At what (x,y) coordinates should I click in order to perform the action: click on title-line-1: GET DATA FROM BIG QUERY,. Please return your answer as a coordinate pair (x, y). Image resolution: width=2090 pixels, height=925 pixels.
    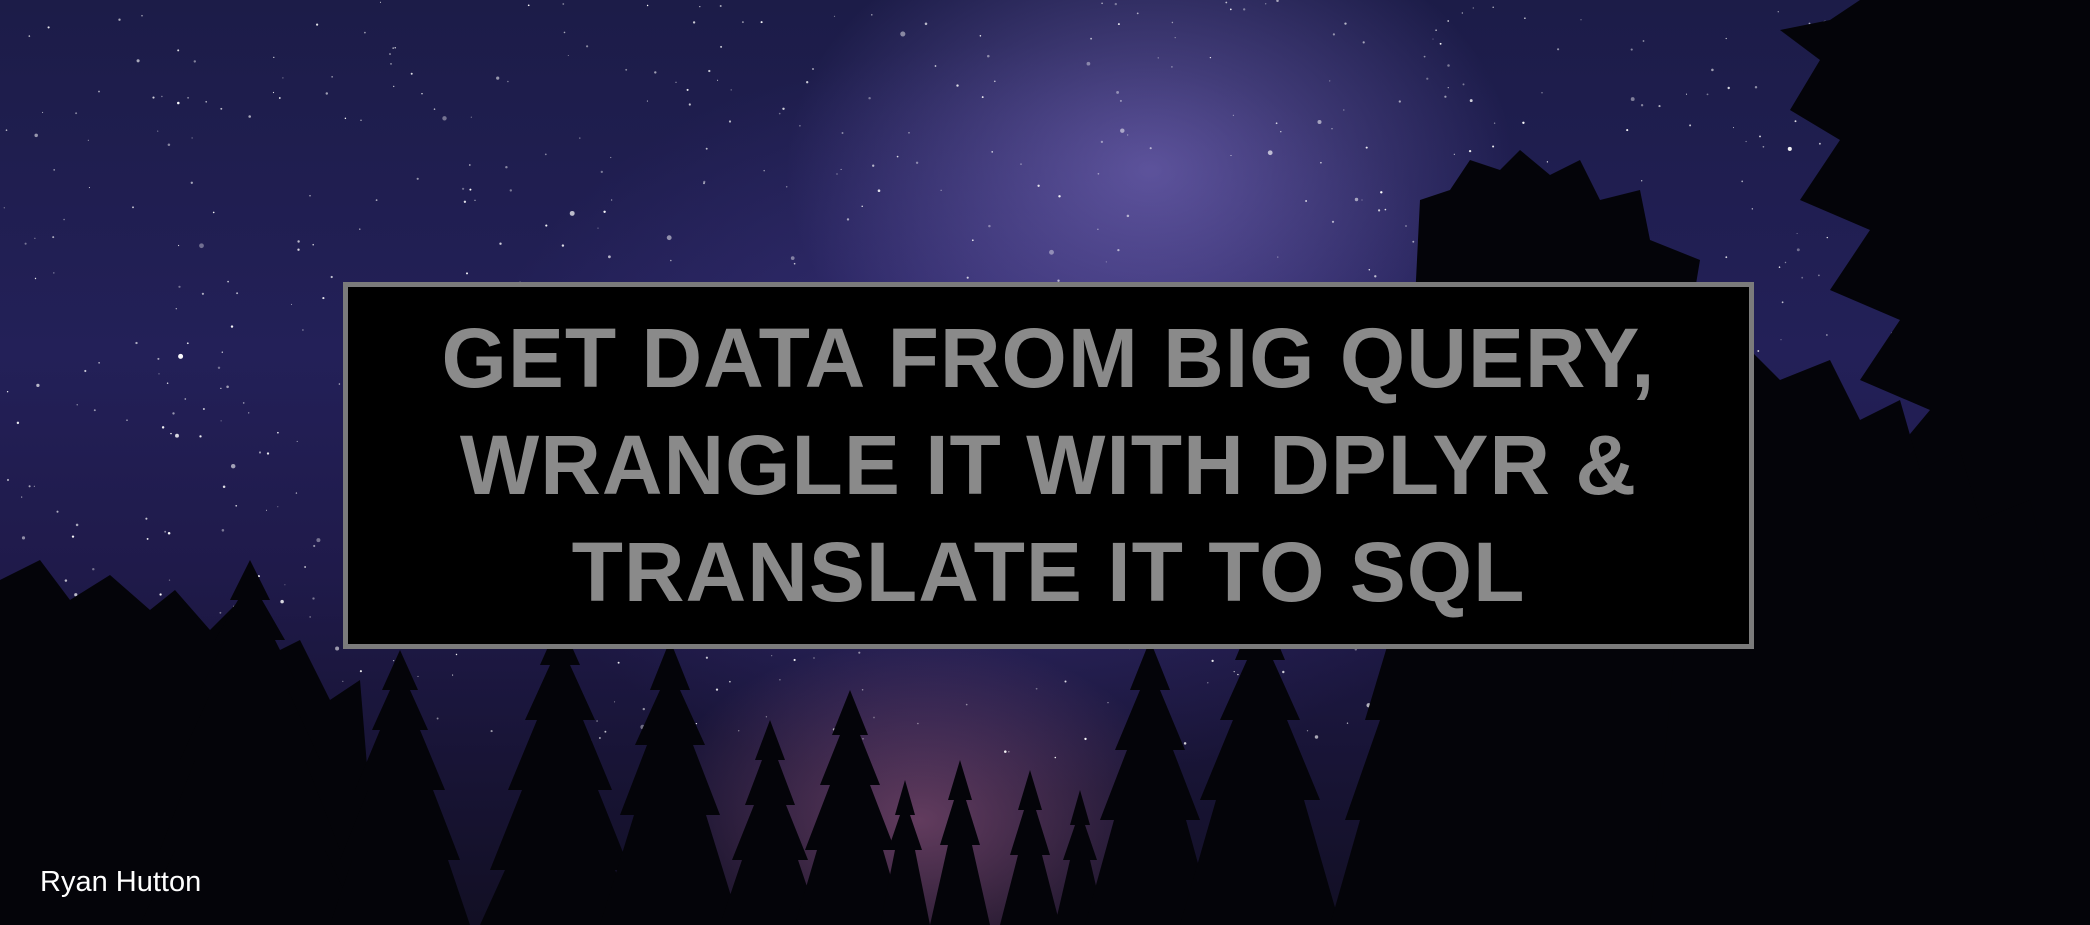
    Looking at the image, I should click on (1048, 358).